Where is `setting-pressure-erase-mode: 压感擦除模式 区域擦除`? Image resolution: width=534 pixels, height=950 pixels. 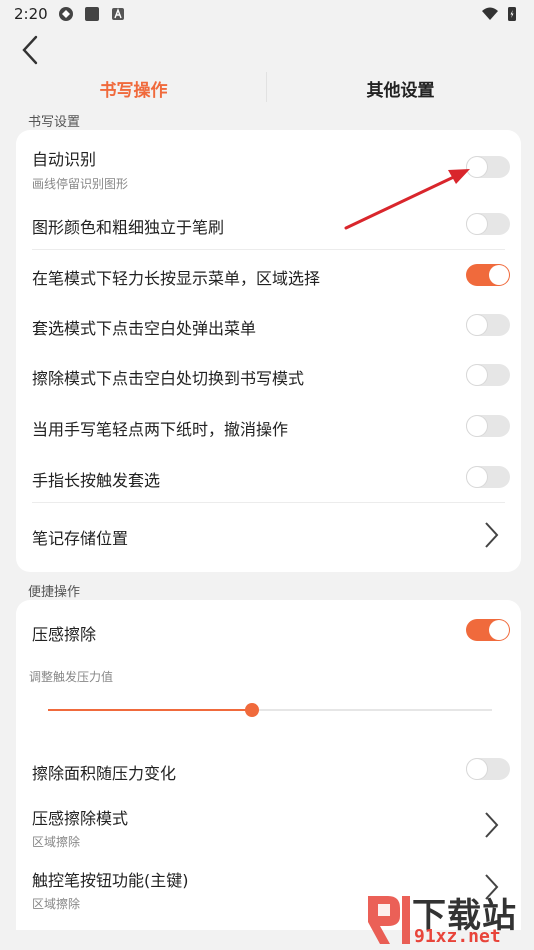
setting-pressure-erase-mode: 压感擦除模式 区域擦除 is located at coordinates (268, 825).